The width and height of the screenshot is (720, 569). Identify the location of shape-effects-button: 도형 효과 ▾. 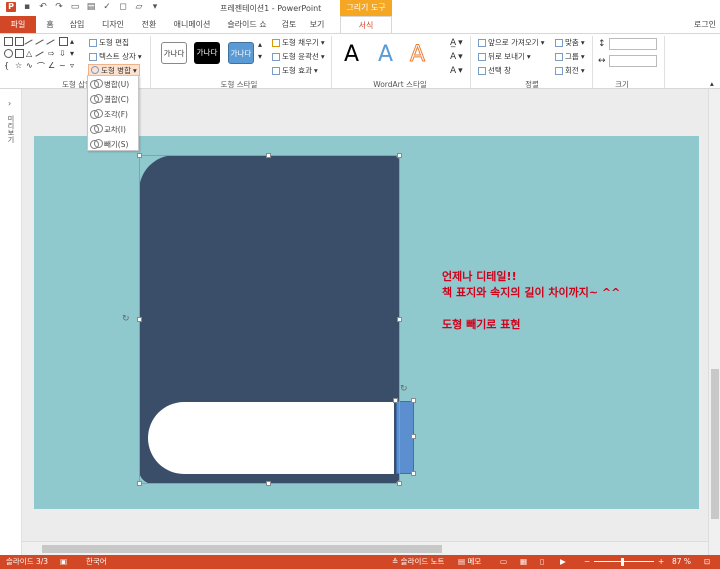
(295, 70).